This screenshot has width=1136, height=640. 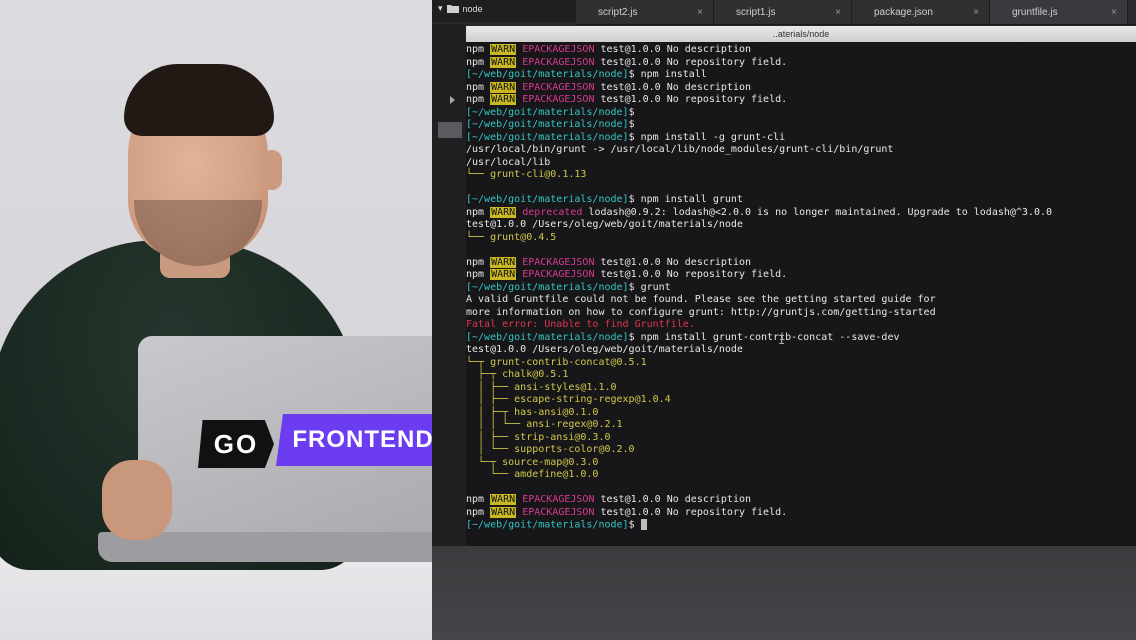 I want to click on terminal-line: │ ├── ansi-styles@1.1.0, so click(x=541, y=387).